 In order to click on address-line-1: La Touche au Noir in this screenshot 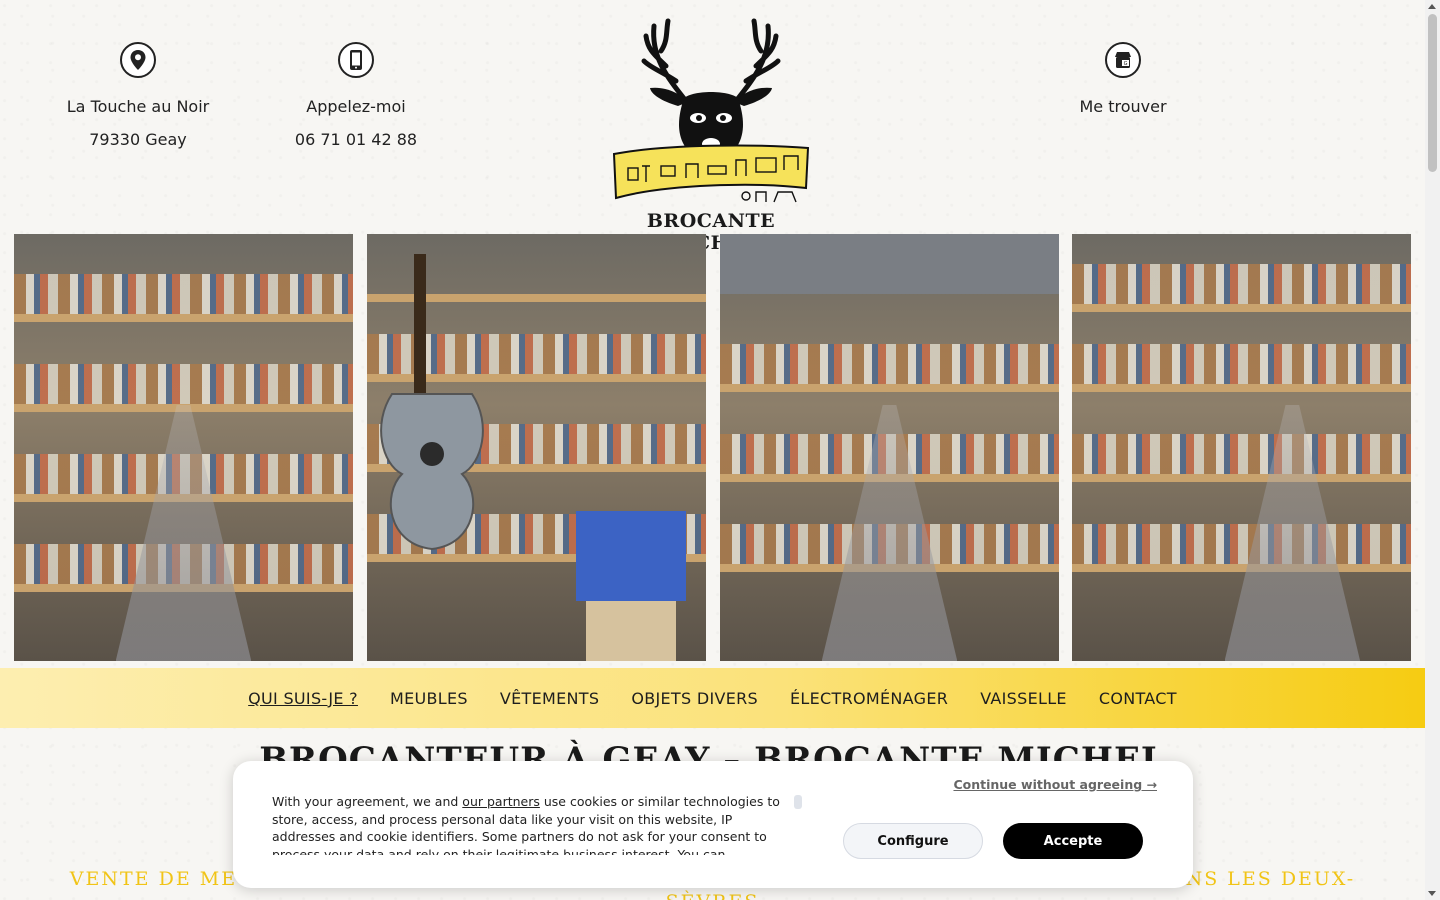, I will do `click(138, 106)`.